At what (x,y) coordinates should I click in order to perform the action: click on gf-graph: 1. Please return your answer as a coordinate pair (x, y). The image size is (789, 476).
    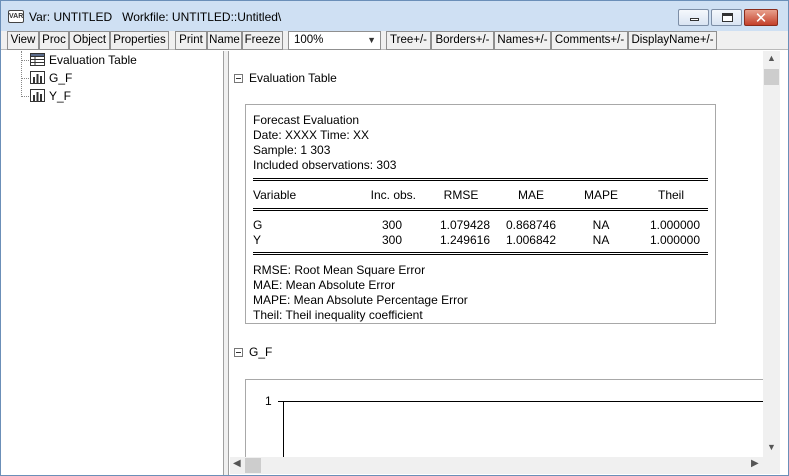
    Looking at the image, I should click on (504, 418).